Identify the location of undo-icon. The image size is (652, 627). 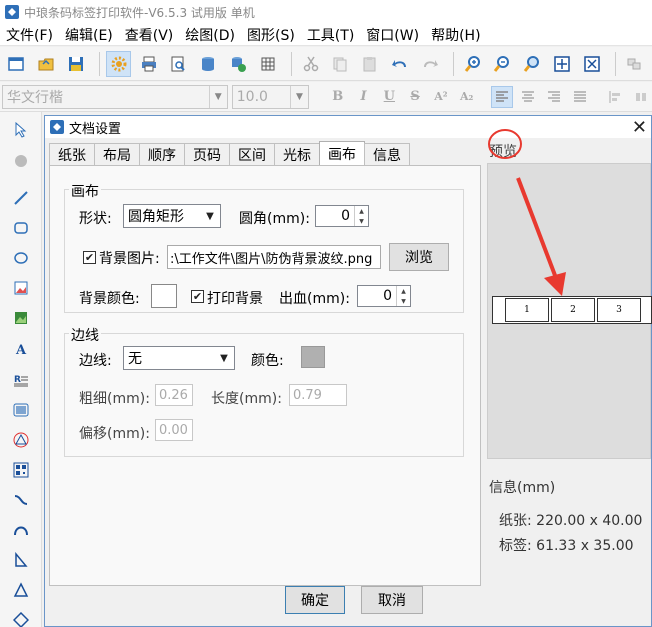
(398, 63).